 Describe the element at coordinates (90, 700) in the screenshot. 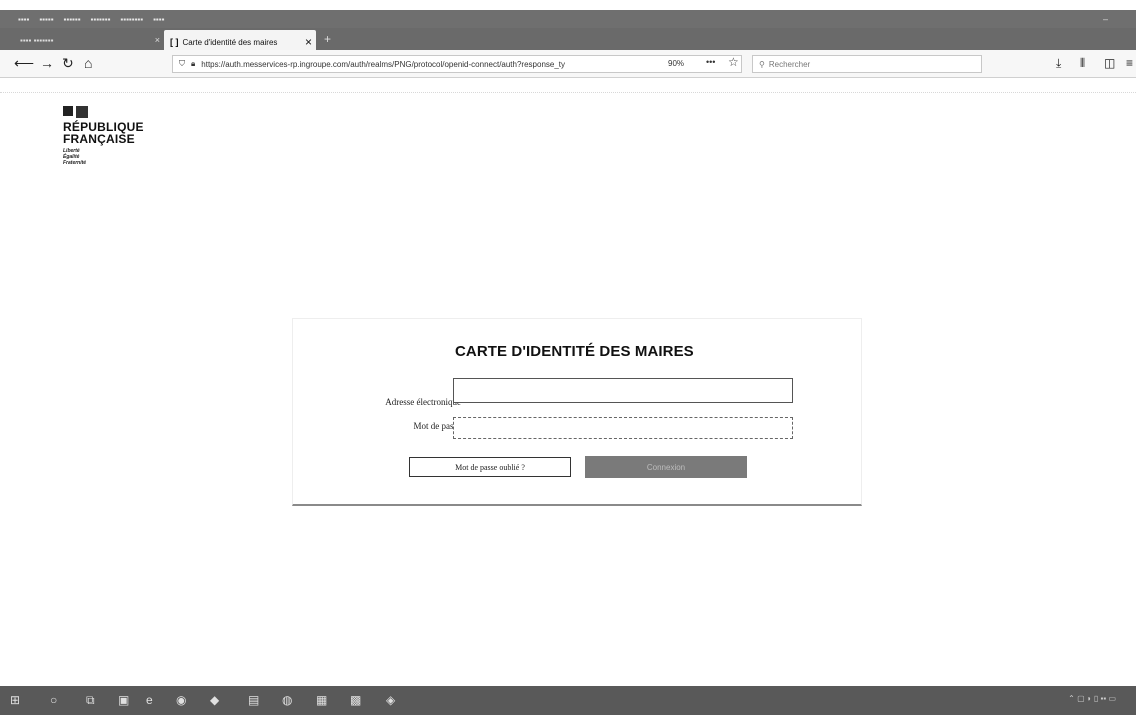

I see `task-view-icon: ⧉` at that location.